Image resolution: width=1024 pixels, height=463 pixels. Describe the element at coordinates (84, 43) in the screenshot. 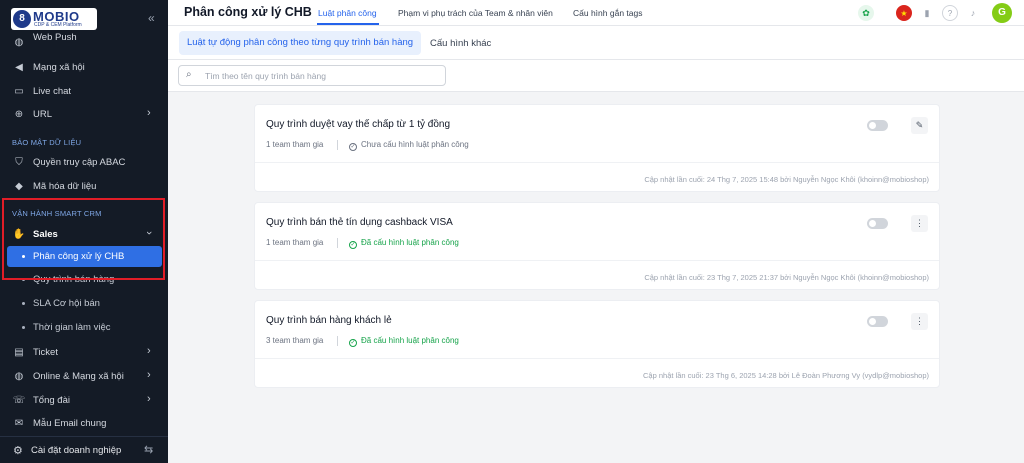

I see `sidebar-item-web-push: ◍ Web Push` at that location.